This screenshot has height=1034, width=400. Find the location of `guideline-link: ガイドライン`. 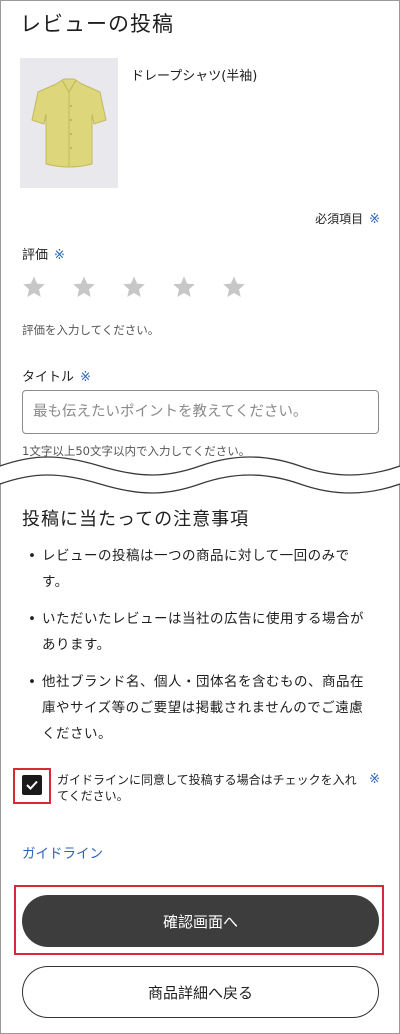

guideline-link: ガイドライン is located at coordinates (62, 852).